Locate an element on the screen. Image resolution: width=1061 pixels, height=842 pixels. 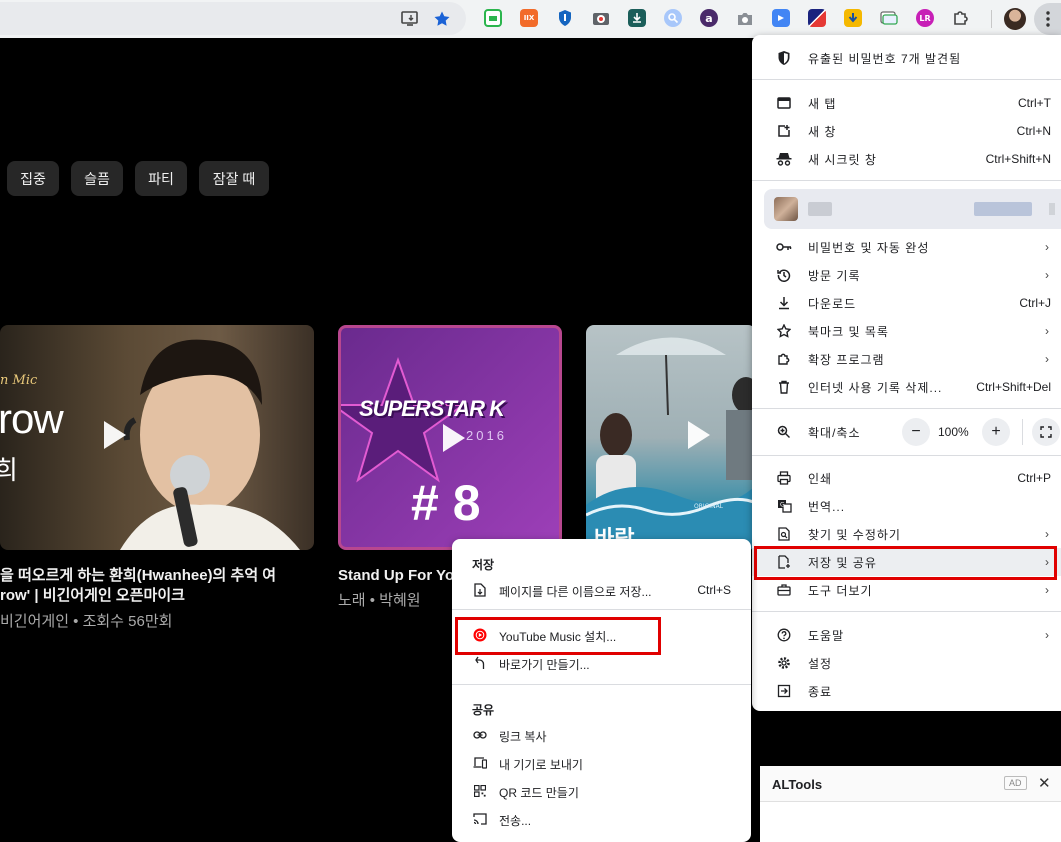
video-title: row' | 비긴어게인 오픈마이크 is located at coordinates (92, 596).